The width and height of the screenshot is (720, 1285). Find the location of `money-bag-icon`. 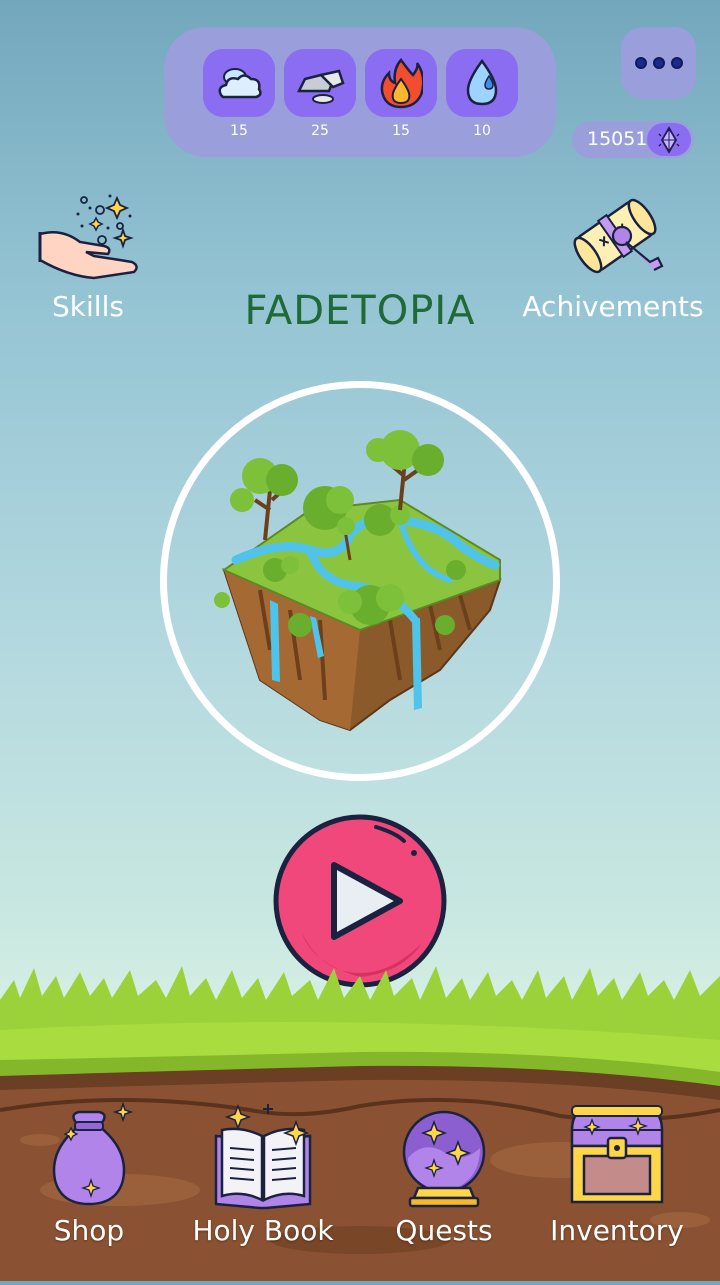

money-bag-icon is located at coordinates (93, 1153).